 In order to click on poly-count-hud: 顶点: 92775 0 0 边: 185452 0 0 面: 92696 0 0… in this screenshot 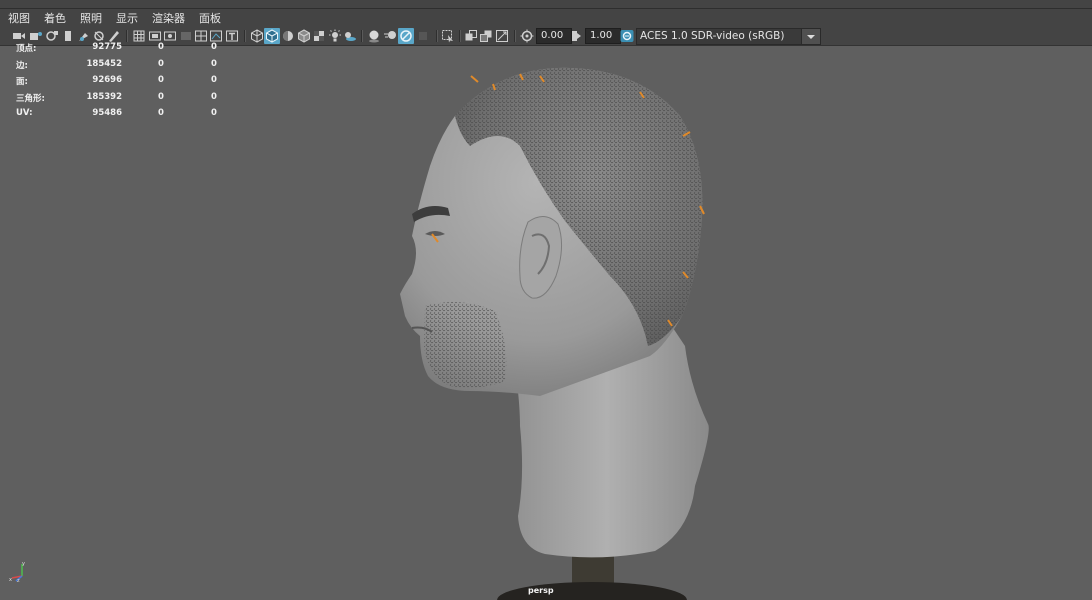, I will do `click(126, 83)`.